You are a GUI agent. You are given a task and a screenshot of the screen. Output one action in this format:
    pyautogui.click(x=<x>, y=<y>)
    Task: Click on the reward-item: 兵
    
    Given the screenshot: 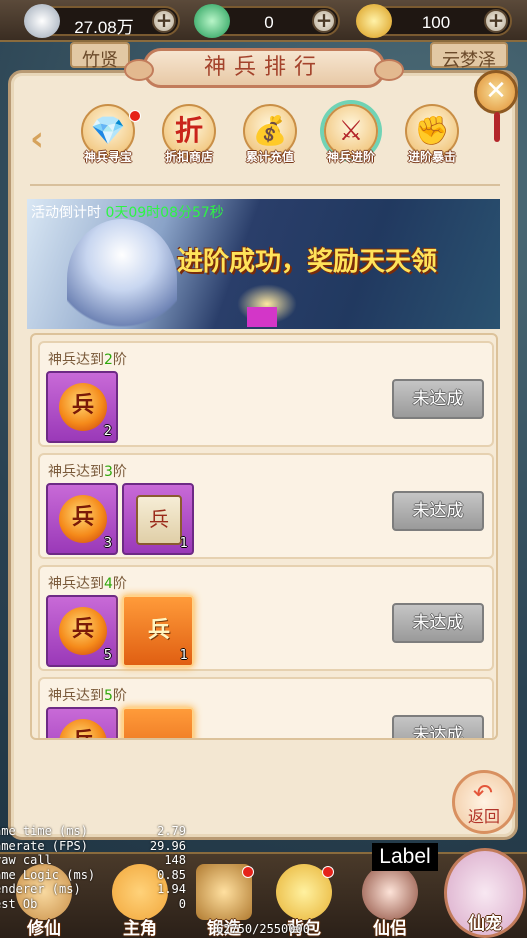 What is the action you would take?
    pyautogui.click(x=82, y=722)
    